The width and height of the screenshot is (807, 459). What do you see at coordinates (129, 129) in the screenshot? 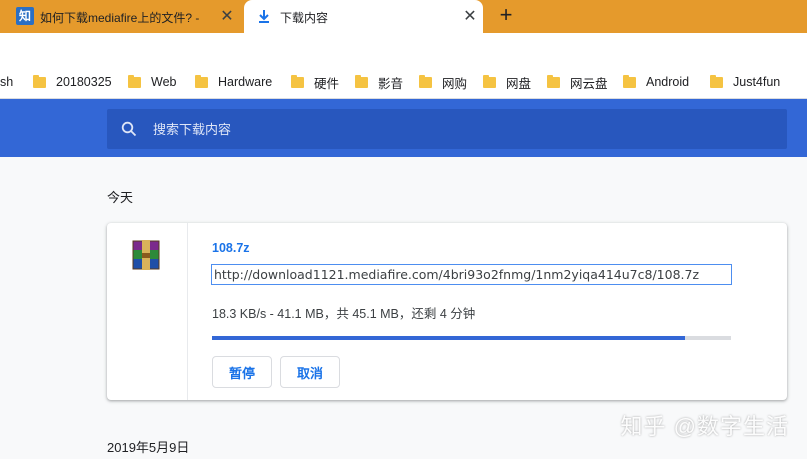
I see `search-icon` at bounding box center [129, 129].